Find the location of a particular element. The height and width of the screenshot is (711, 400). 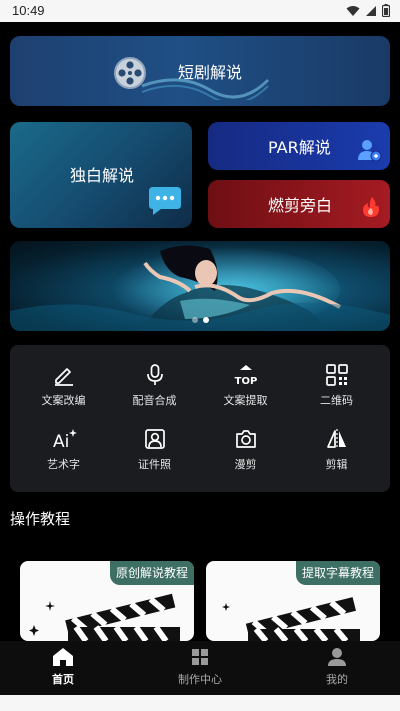

tool-id-photo: 证件照 is located at coordinates (154, 457).